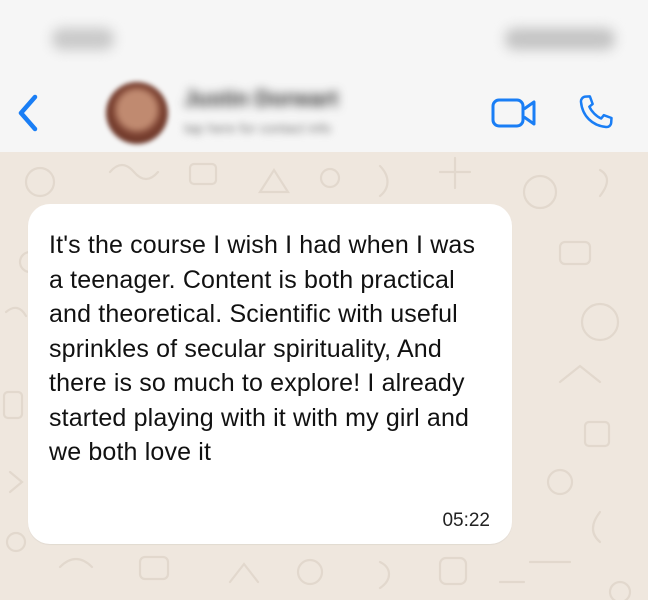 The image size is (648, 600). I want to click on status-bar-icons, so click(560, 39).